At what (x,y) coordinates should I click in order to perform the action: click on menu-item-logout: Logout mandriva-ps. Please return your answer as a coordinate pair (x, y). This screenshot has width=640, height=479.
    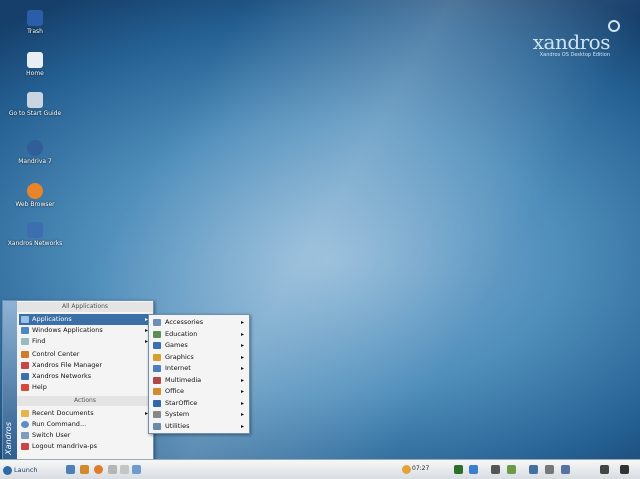
    Looking at the image, I should click on (85, 446).